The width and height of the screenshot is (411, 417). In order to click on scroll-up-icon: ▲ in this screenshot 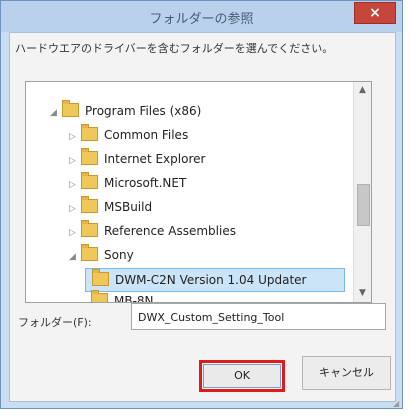, I will do `click(362, 90)`.